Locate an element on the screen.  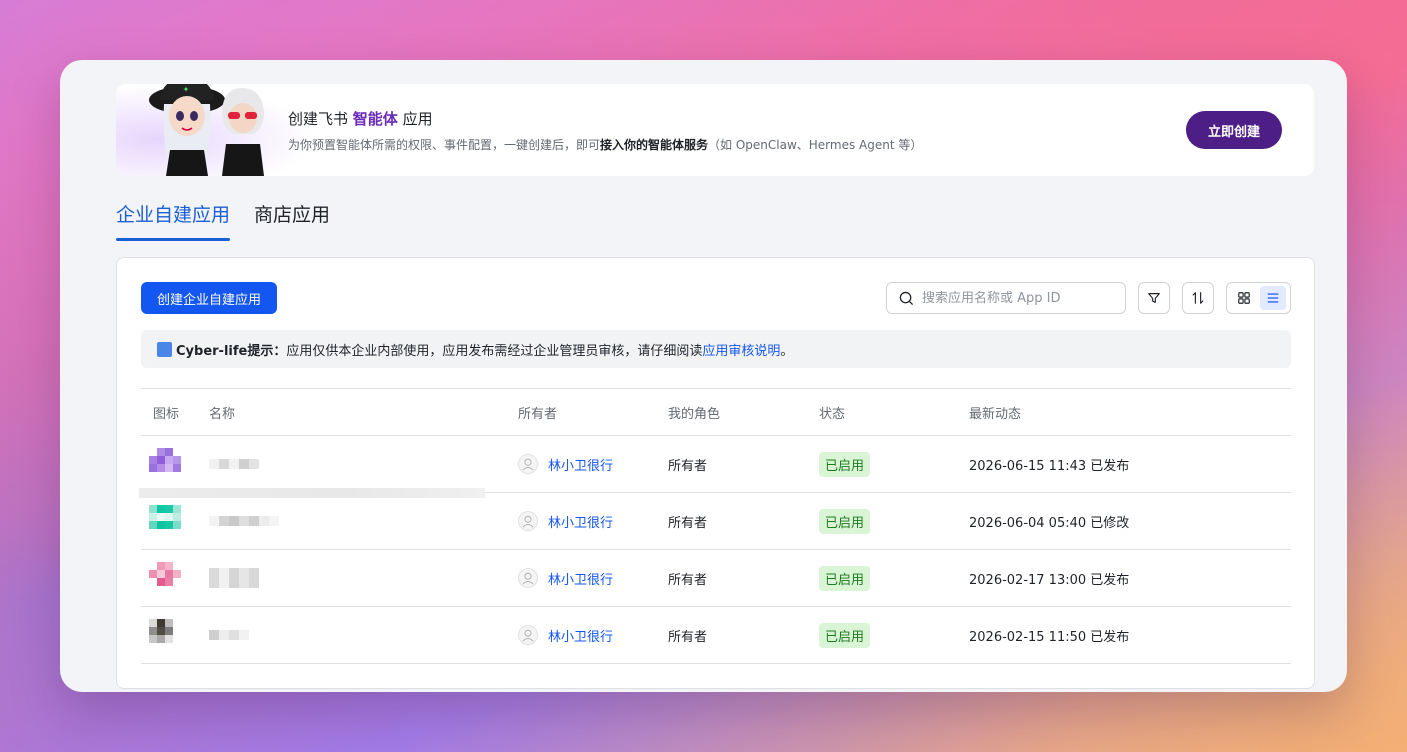
filter-icon is located at coordinates (1154, 298).